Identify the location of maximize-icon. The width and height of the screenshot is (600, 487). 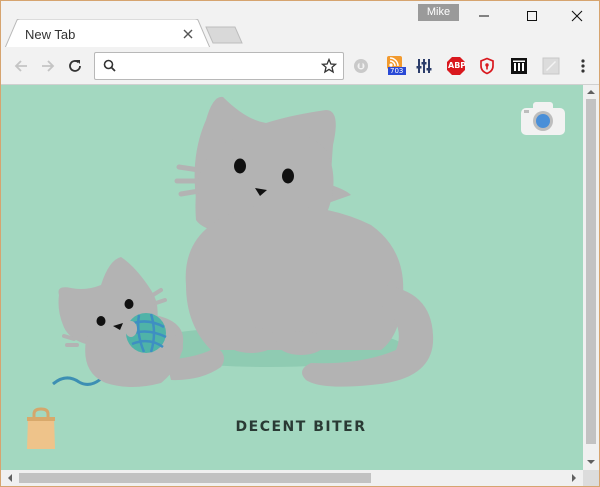
(532, 15).